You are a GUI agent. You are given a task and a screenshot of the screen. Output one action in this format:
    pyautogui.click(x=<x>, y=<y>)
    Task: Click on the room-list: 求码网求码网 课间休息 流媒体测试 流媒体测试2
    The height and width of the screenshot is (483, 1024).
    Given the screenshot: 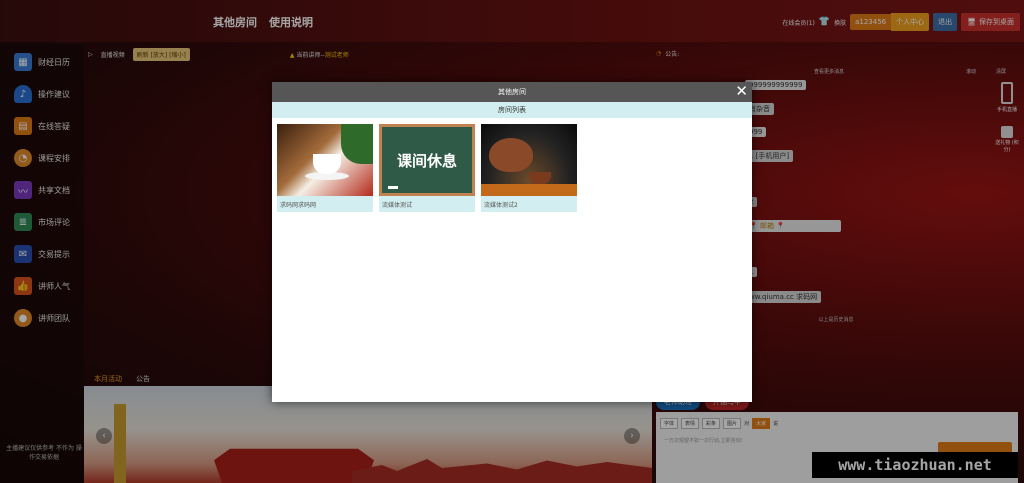 What is the action you would take?
    pyautogui.click(x=512, y=168)
    